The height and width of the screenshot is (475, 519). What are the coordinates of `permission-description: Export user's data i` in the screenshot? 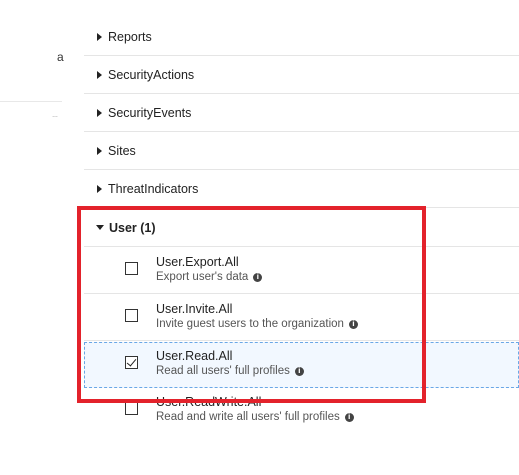 It's located at (209, 277).